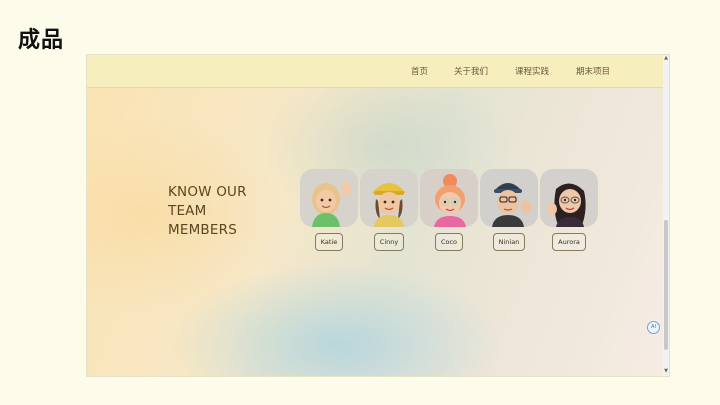 This screenshot has height=405, width=720. Describe the element at coordinates (532, 71) in the screenshot. I see `nav-item-courses: 课程实践` at that location.